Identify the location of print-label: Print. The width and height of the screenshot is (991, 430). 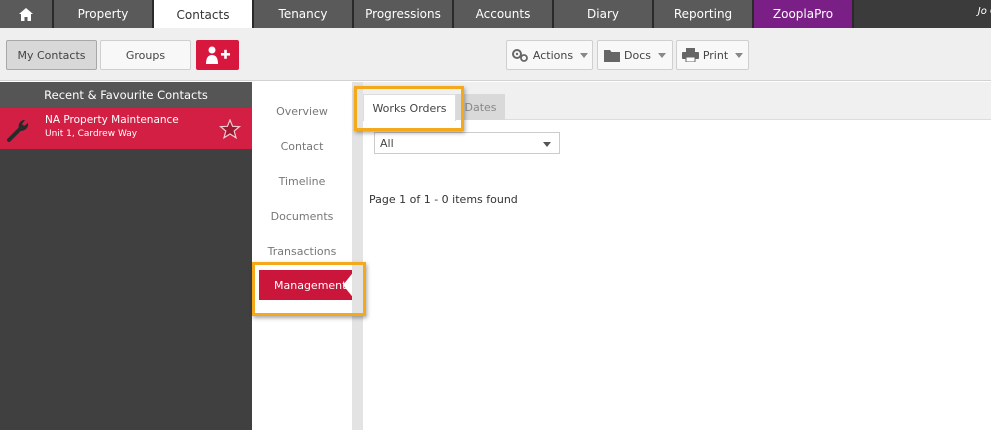
(715, 55).